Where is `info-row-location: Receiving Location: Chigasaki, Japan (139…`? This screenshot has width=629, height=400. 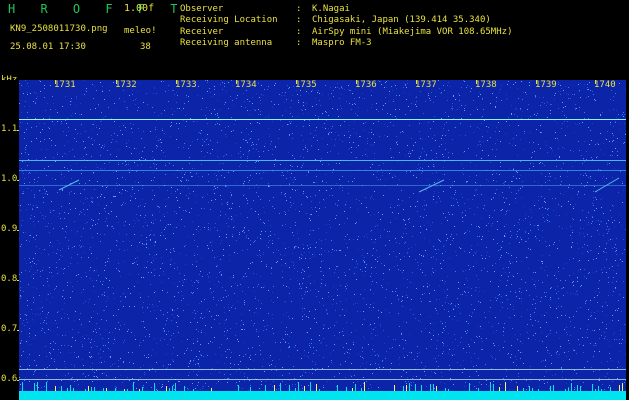 info-row-location: Receiving Location: Chigasaki, Japan (139… is located at coordinates (335, 20).